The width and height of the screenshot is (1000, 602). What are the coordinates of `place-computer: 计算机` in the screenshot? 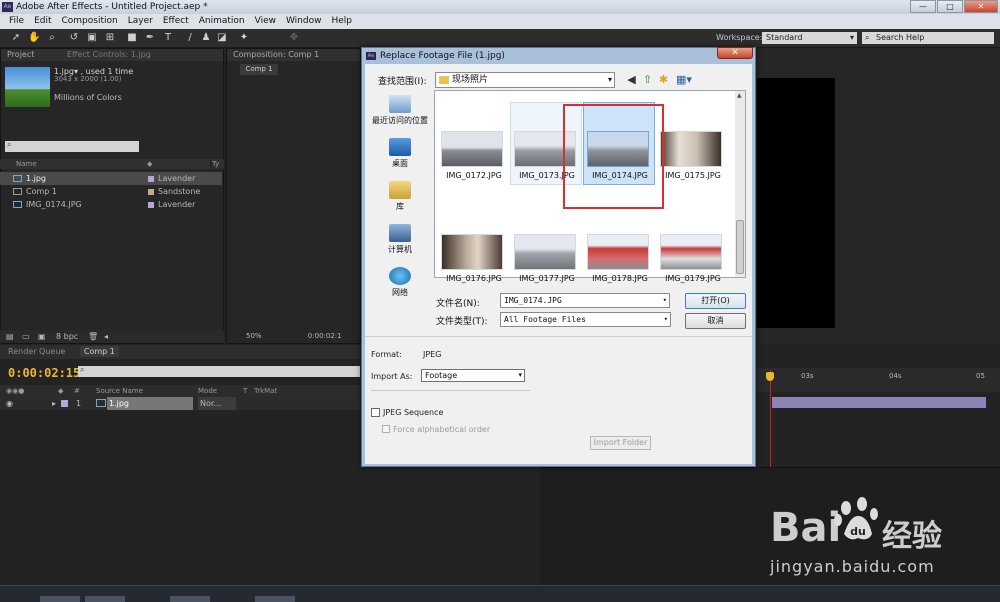 It's located at (400, 239).